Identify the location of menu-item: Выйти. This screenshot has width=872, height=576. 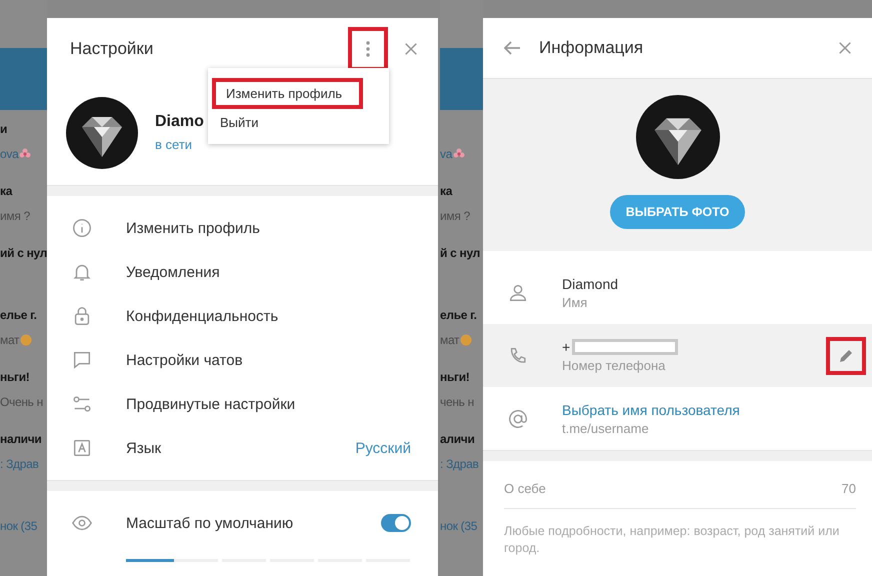
(298, 122).